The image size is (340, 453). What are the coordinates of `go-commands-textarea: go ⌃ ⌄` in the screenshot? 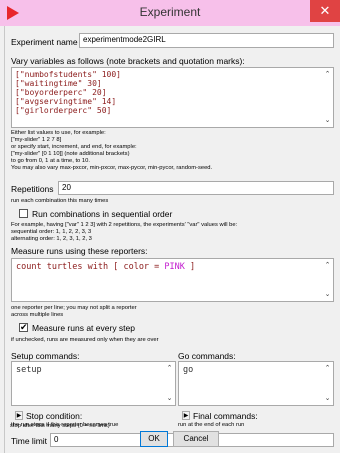 It's located at (256, 383).